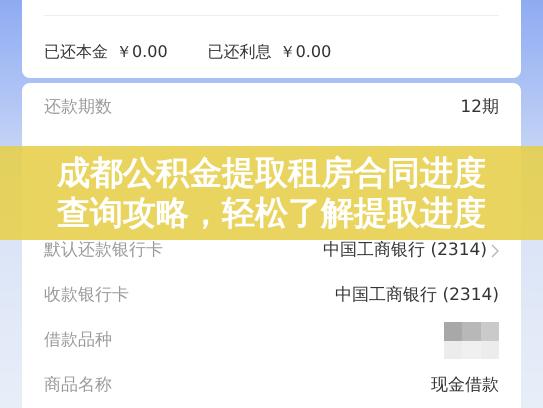 Image resolution: width=543 pixels, height=408 pixels. What do you see at coordinates (78, 107) in the screenshot?
I see `field-label: 还款期数` at bounding box center [78, 107].